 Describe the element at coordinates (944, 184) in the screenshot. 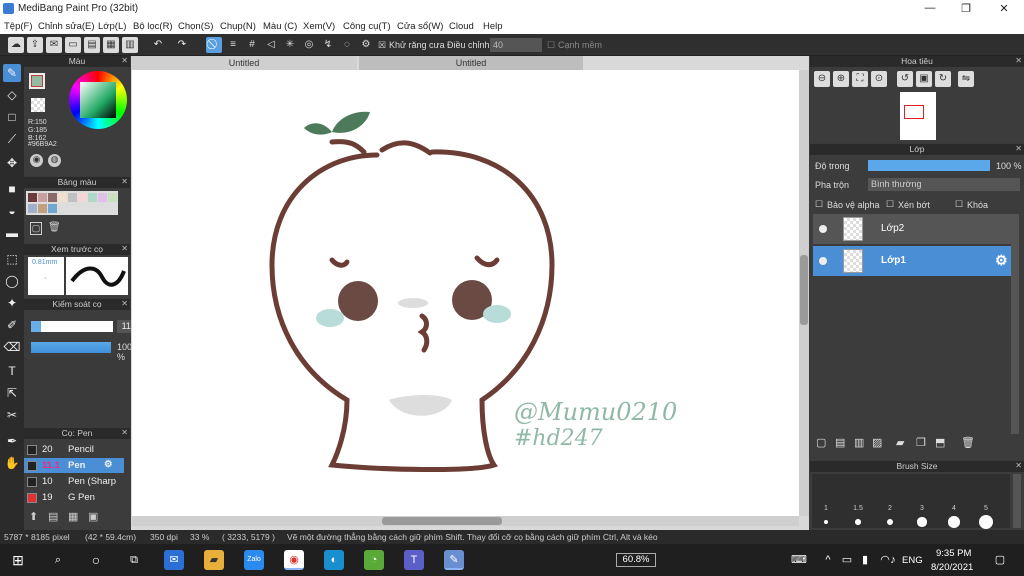

I see `blend-mode-select: Bình thường` at that location.